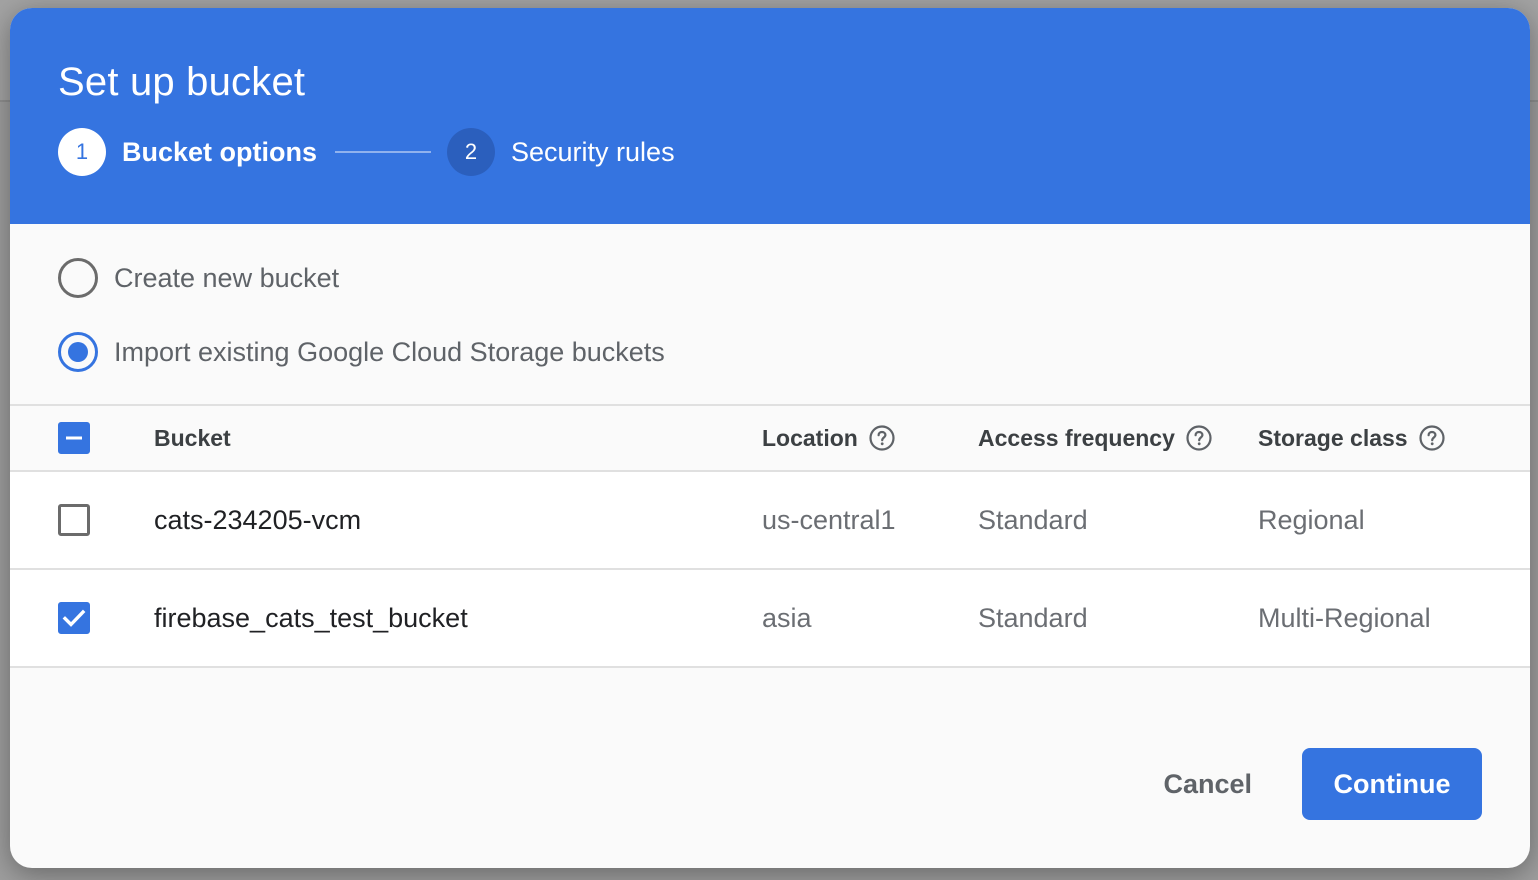 The width and height of the screenshot is (1538, 880). What do you see at coordinates (82, 152) in the screenshot?
I see `step-1-indicator: 1` at bounding box center [82, 152].